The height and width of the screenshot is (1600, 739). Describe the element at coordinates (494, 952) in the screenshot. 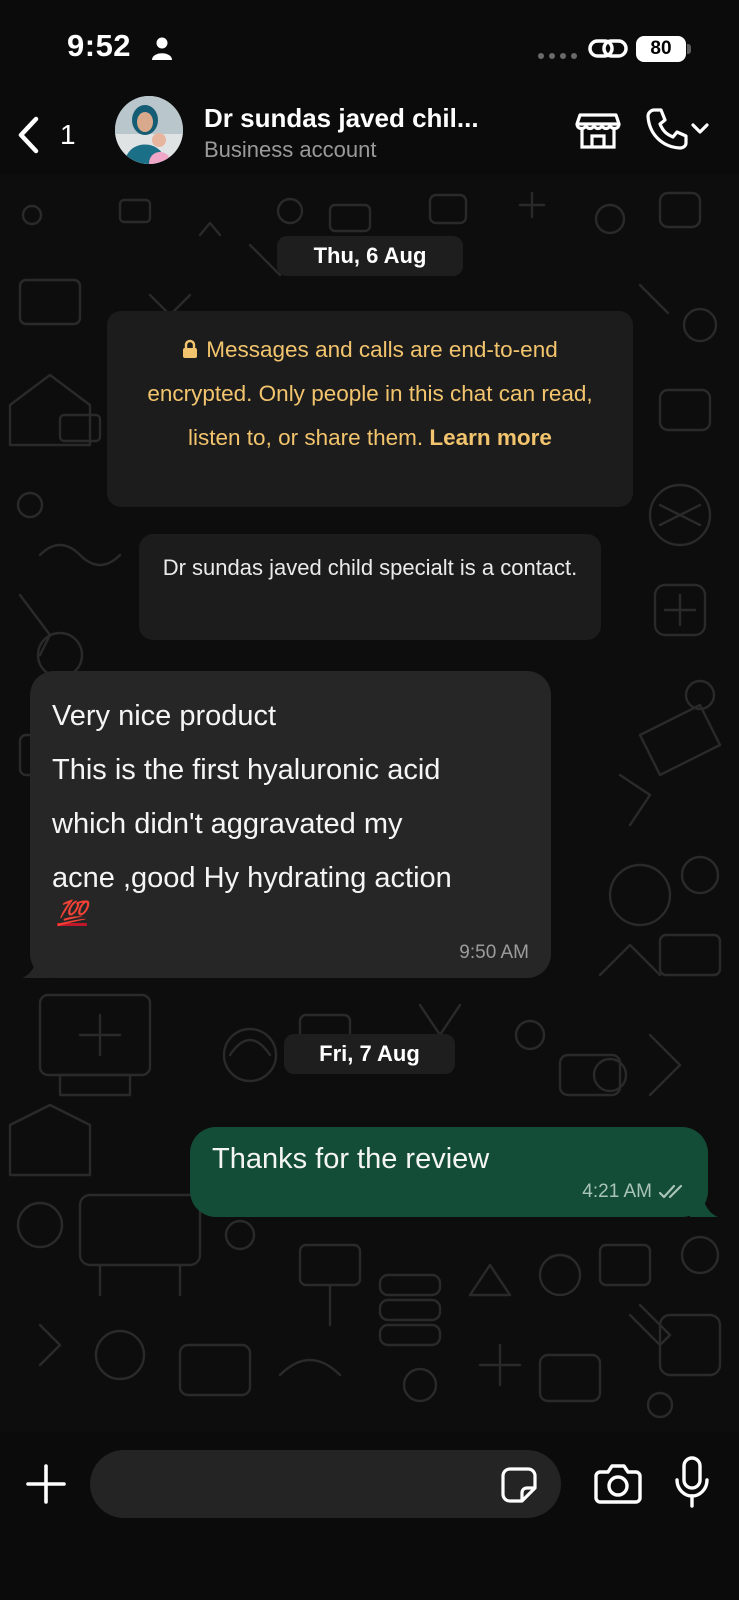

I see `message-timestamp: 9:50 AM` at that location.